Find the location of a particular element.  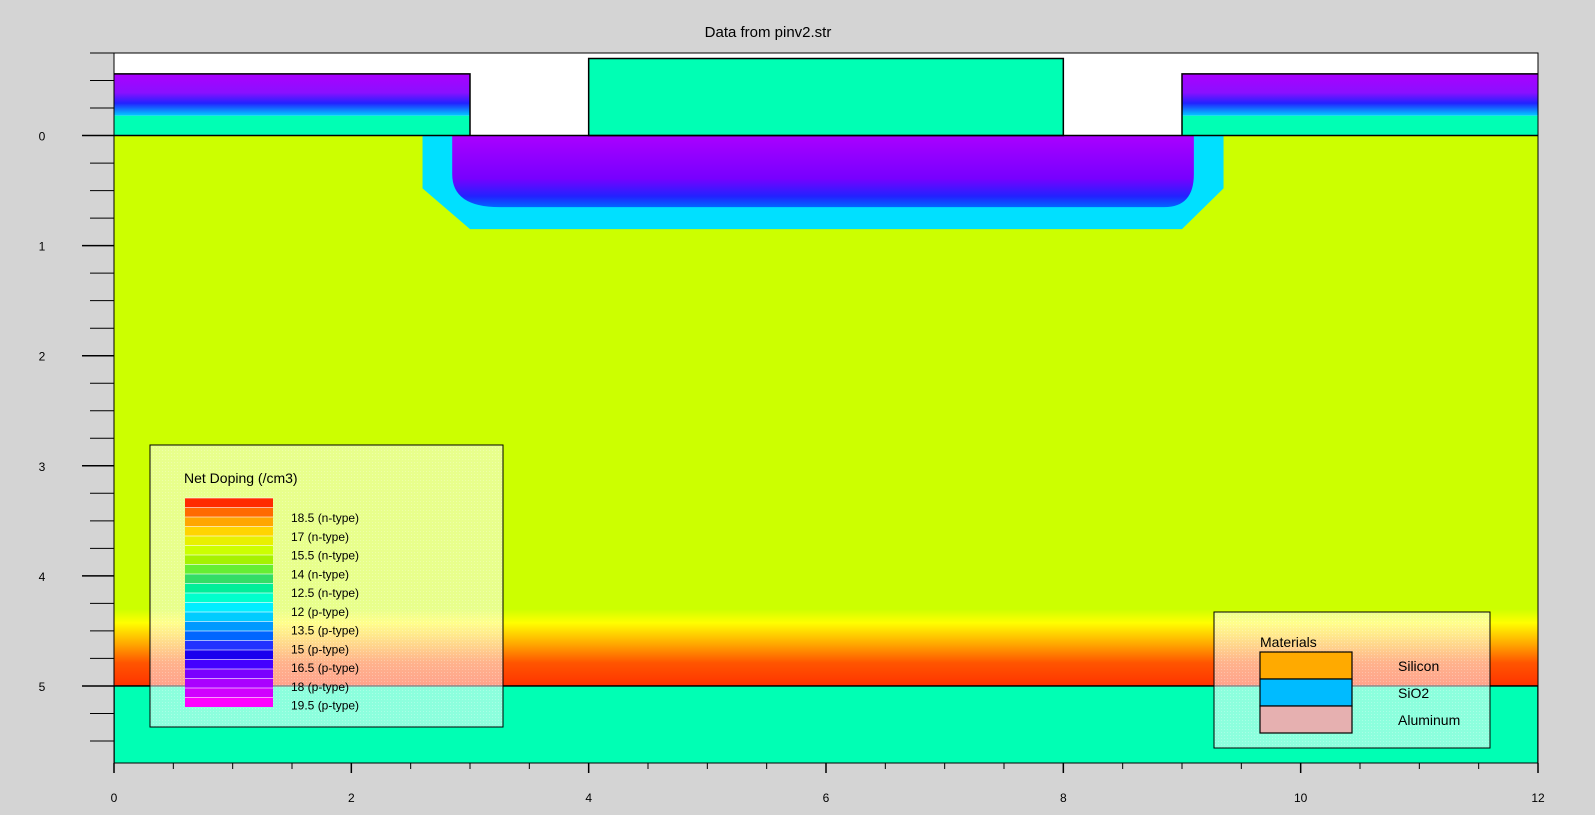

y-tick-label: 4 is located at coordinates (42, 577).